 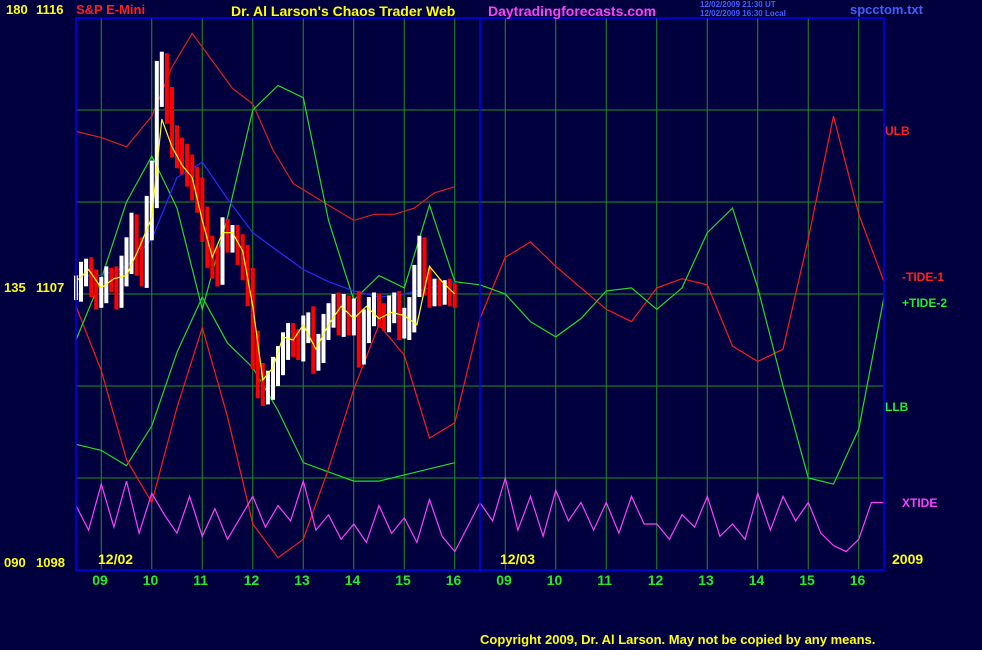 What do you see at coordinates (50, 287) in the screenshot?
I see `y-mid-right-label: 1107` at bounding box center [50, 287].